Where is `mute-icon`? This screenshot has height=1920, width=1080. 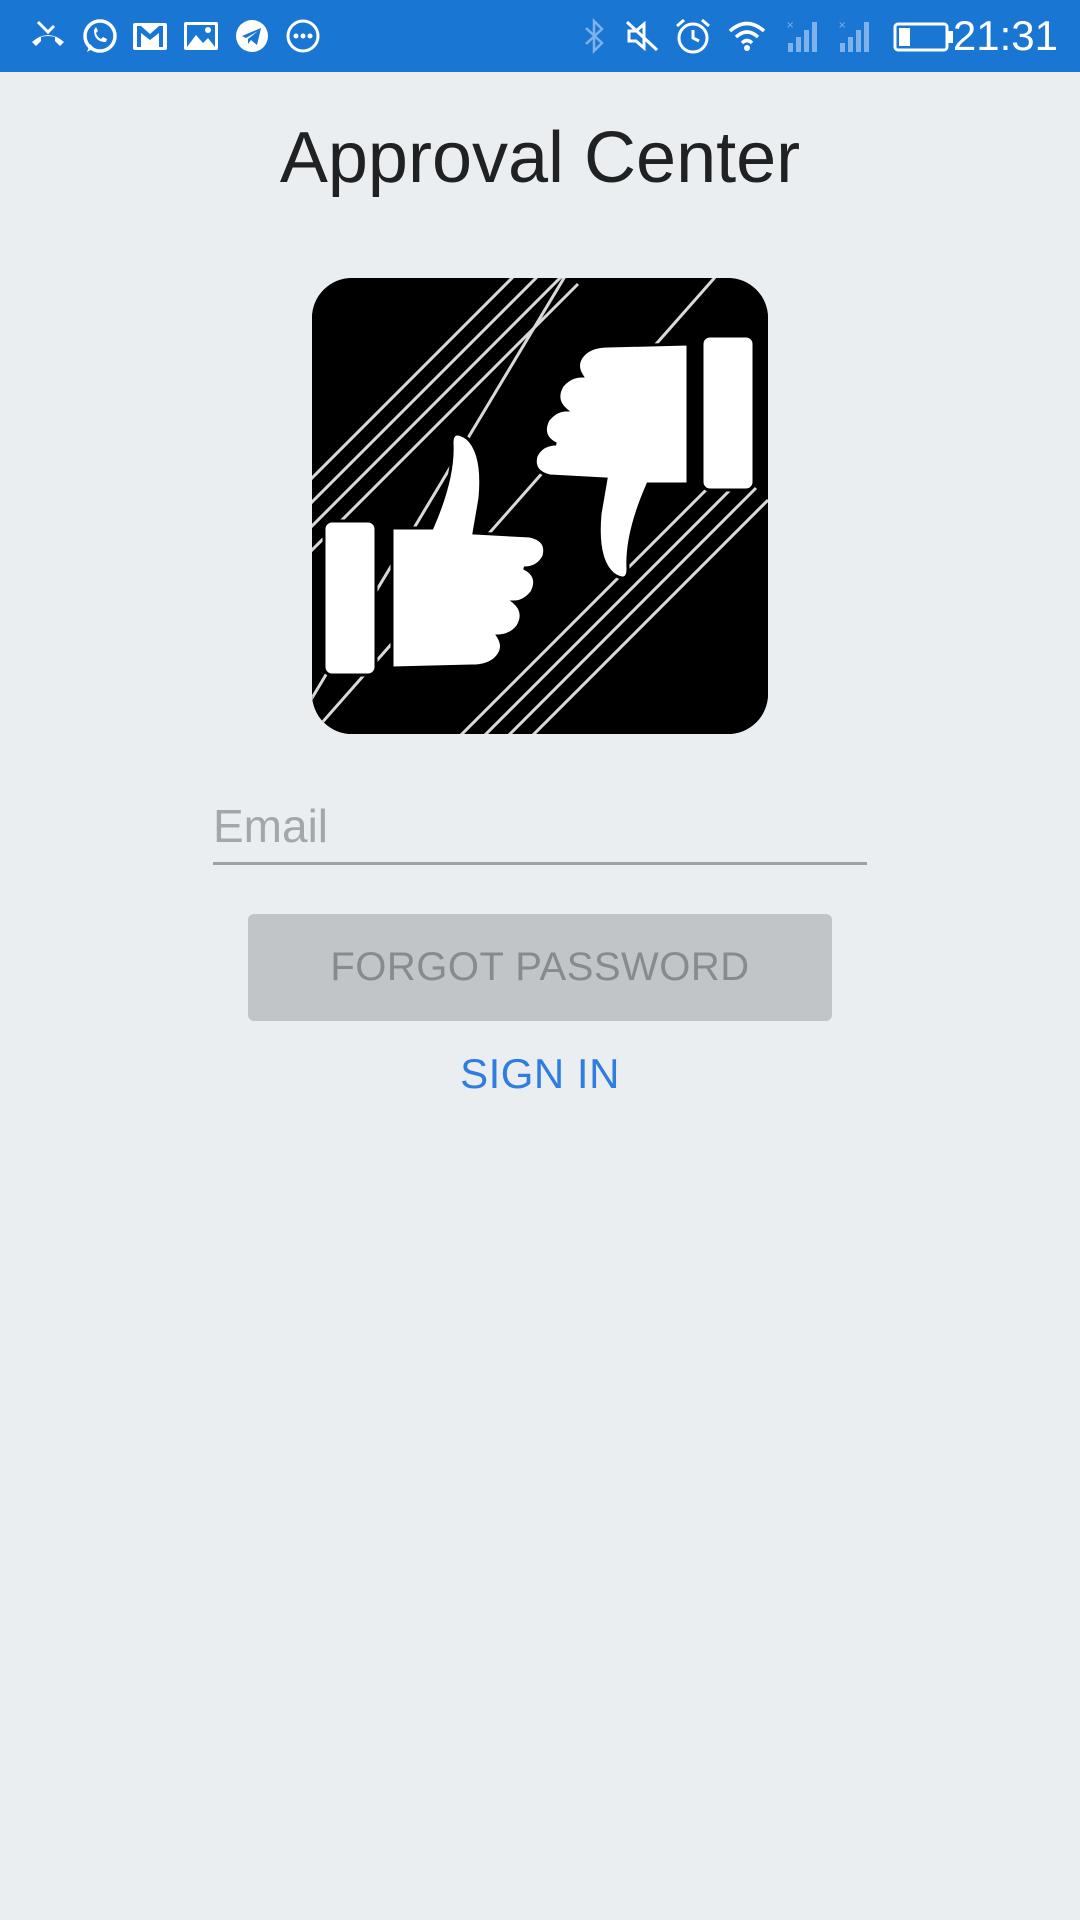 mute-icon is located at coordinates (642, 36).